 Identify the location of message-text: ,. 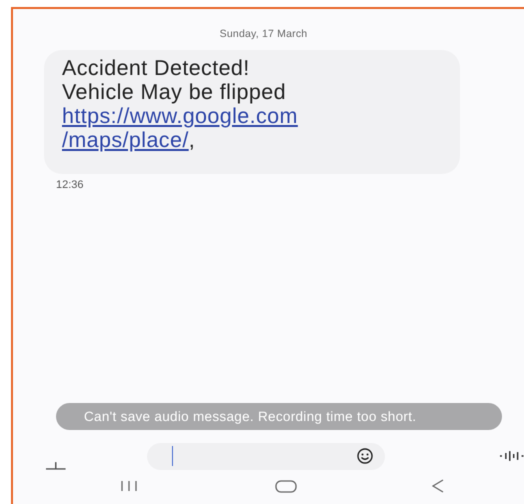
(192, 140).